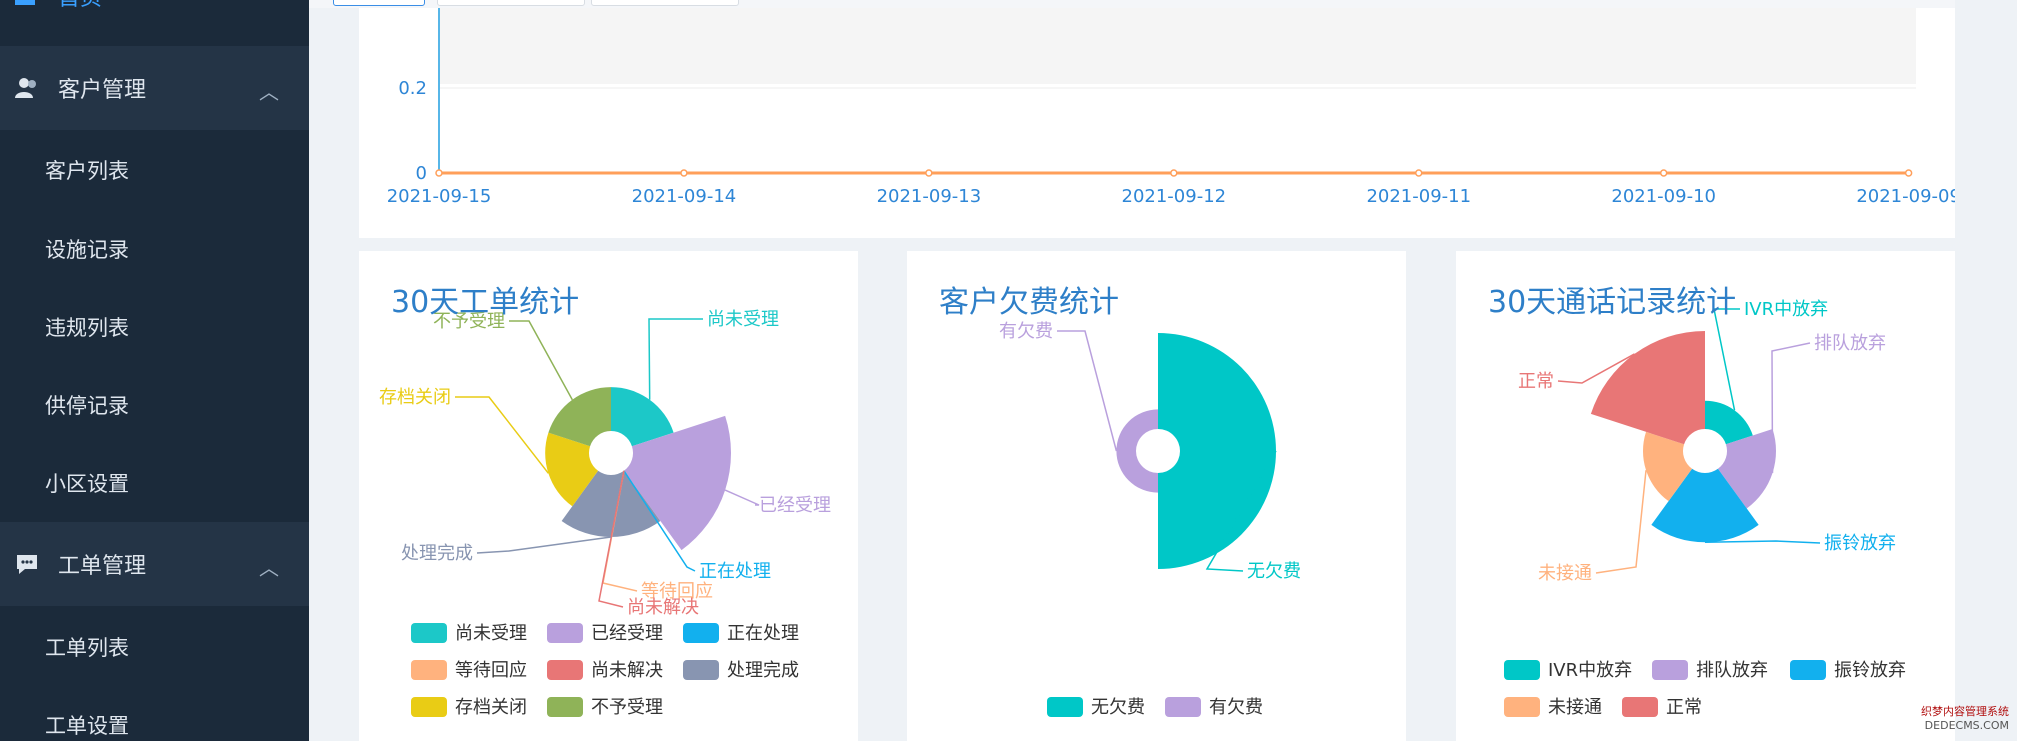 The width and height of the screenshot is (2017, 741). I want to click on legend-label: 尚未受理, so click(491, 633).